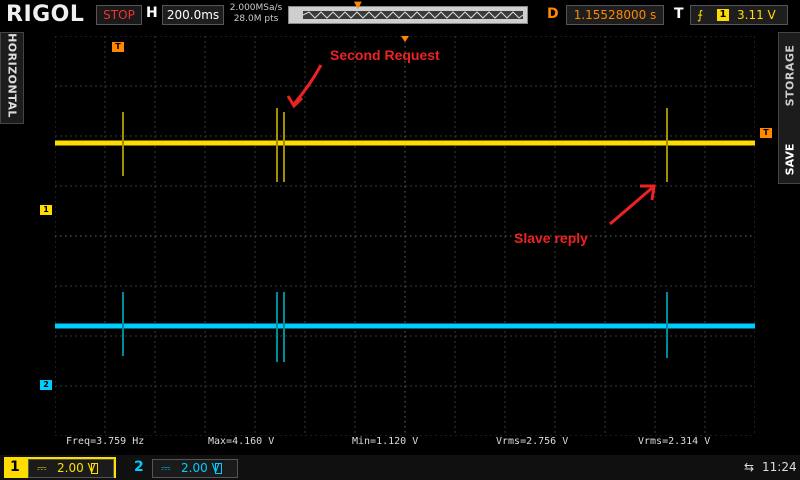 This screenshot has height=480, width=800. I want to click on ch1-scale: 2.00 V, so click(76, 468).